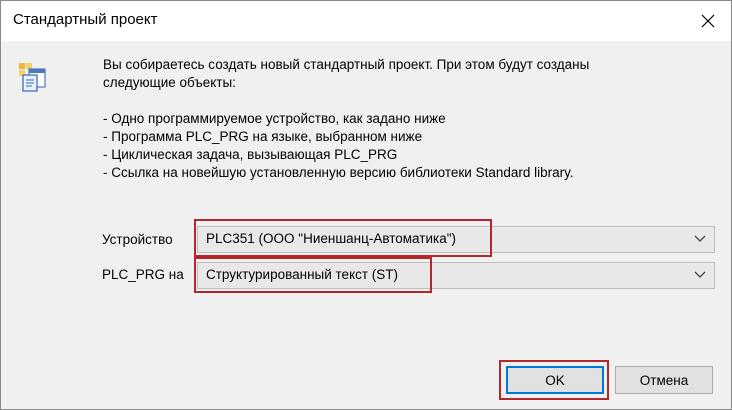 The height and width of the screenshot is (410, 732). I want to click on ok-button: OK, so click(555, 380).